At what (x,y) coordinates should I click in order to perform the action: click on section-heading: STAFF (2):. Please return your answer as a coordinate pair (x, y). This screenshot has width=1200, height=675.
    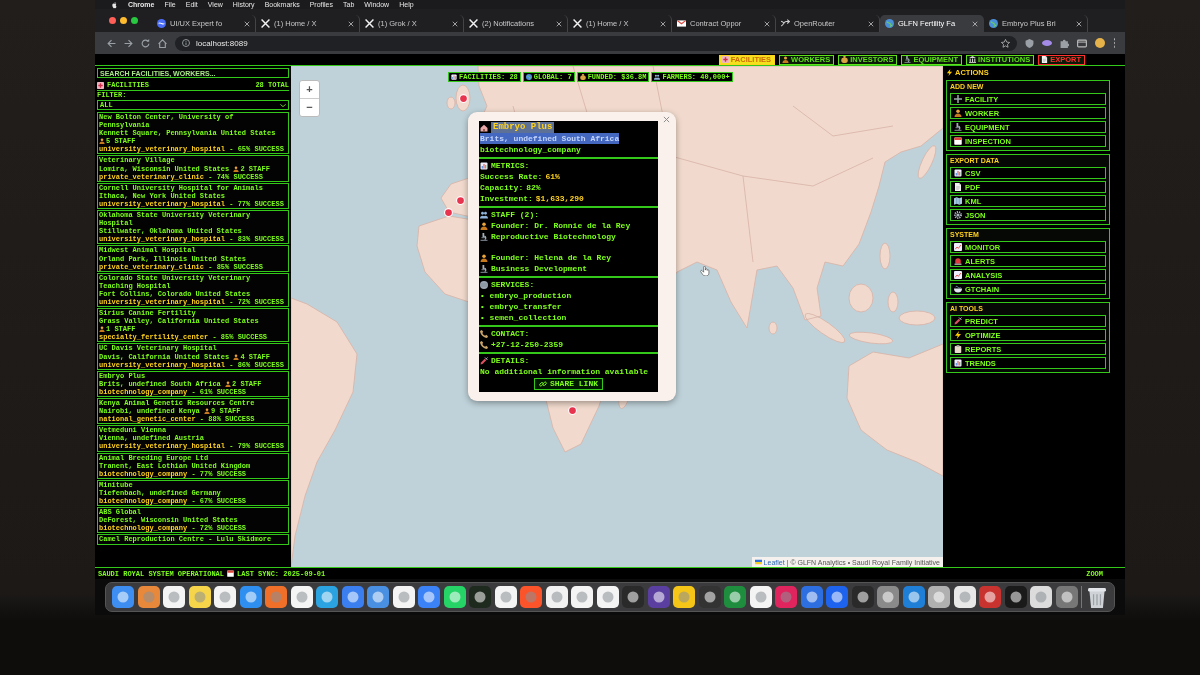
    Looking at the image, I should click on (515, 214).